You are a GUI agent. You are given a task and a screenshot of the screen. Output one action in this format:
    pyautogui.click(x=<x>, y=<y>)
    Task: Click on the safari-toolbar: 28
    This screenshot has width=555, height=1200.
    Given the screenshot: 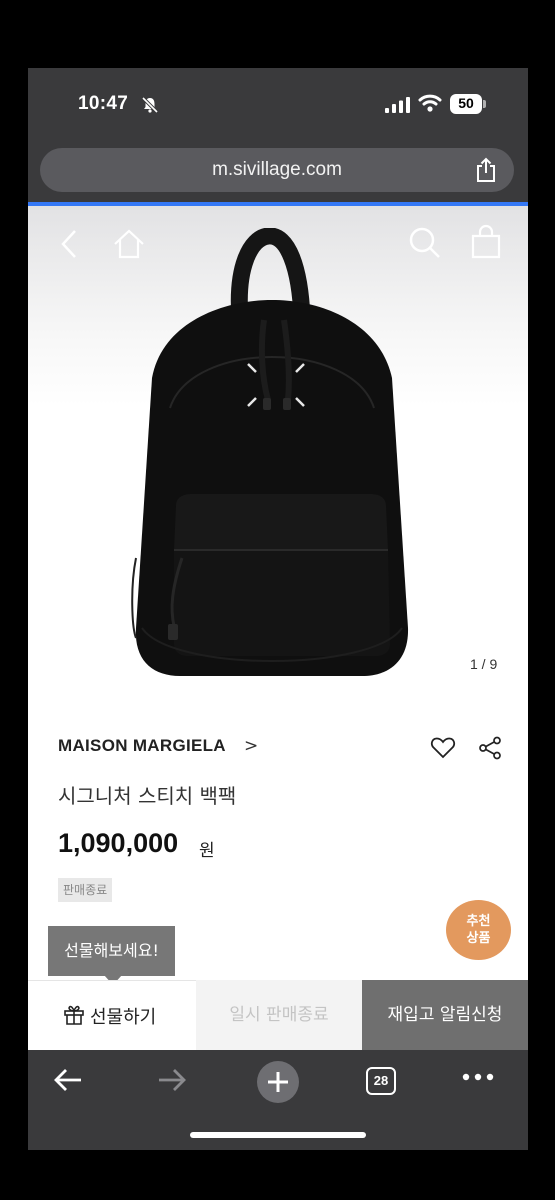 What is the action you would take?
    pyautogui.click(x=278, y=1100)
    